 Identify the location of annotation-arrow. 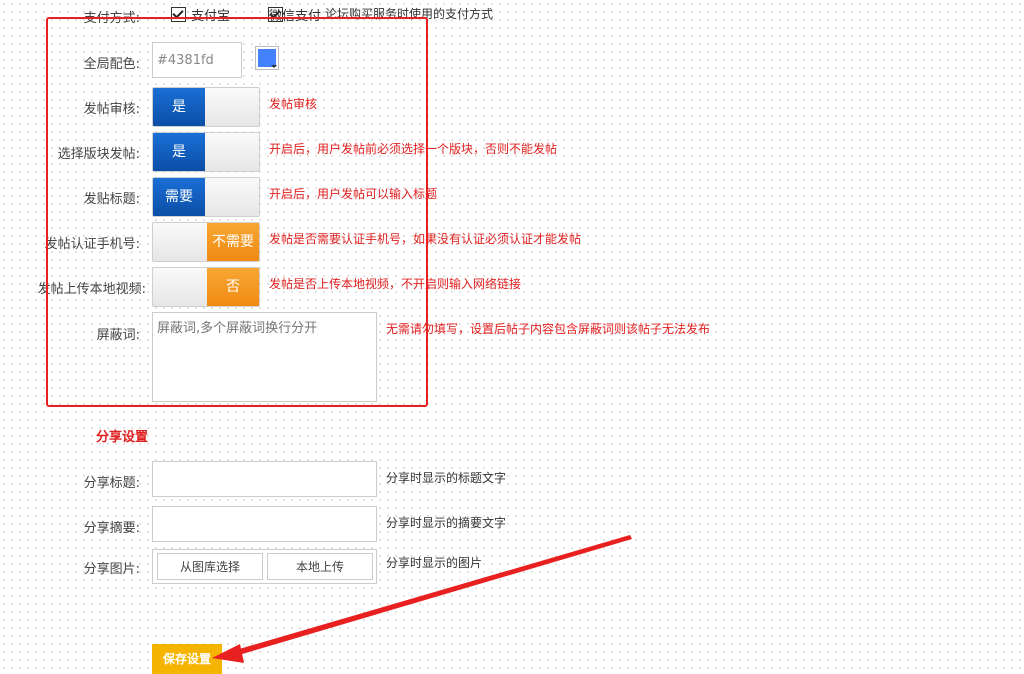
(422, 599).